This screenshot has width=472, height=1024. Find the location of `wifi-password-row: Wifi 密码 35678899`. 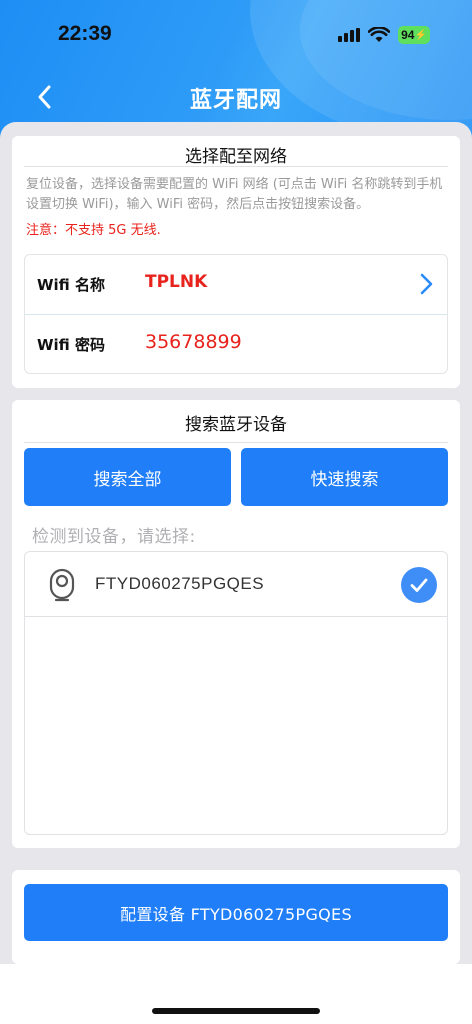

wifi-password-row: Wifi 密码 35678899 is located at coordinates (236, 343).